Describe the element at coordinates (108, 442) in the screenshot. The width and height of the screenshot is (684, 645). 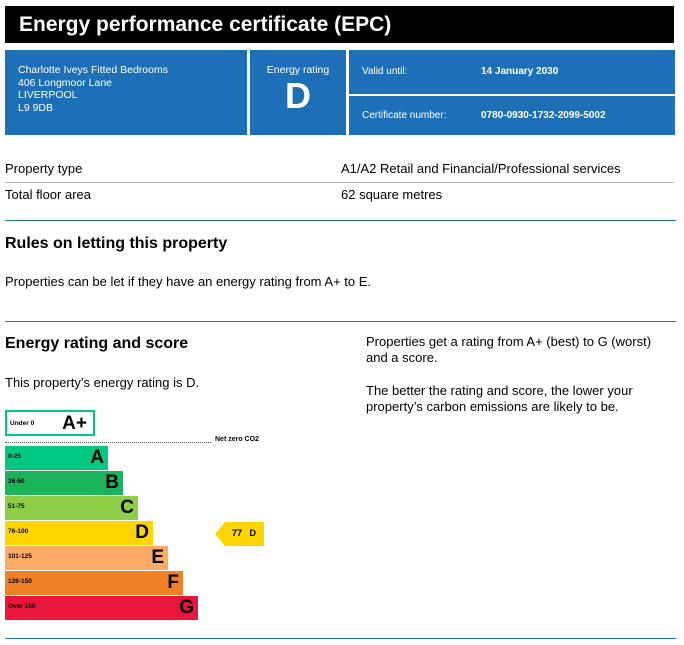
I see `net-zero-line` at that location.